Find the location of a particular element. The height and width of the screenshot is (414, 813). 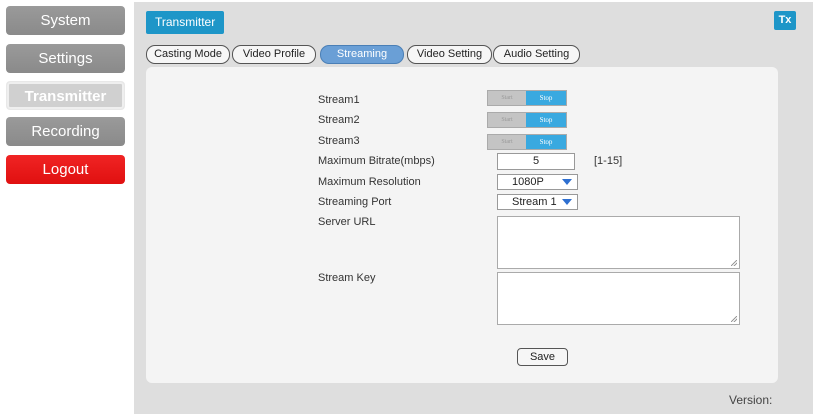

stream2-toggle: Start Stop is located at coordinates (527, 120).